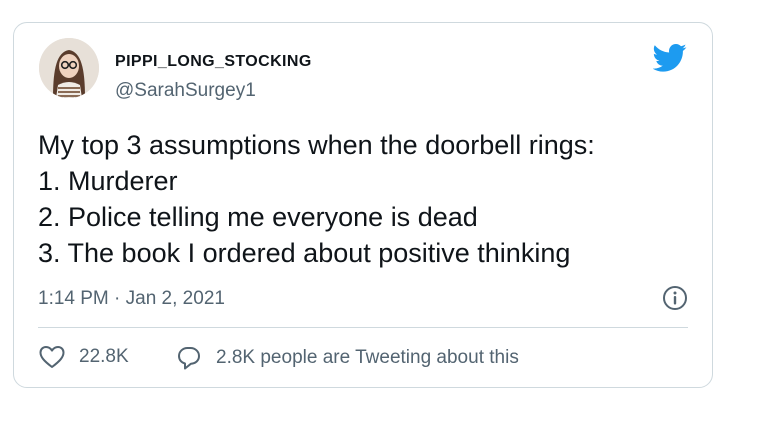 The width and height of the screenshot is (766, 431). I want to click on conversation-link: 2.8K people are Tweeting about this, so click(347, 358).